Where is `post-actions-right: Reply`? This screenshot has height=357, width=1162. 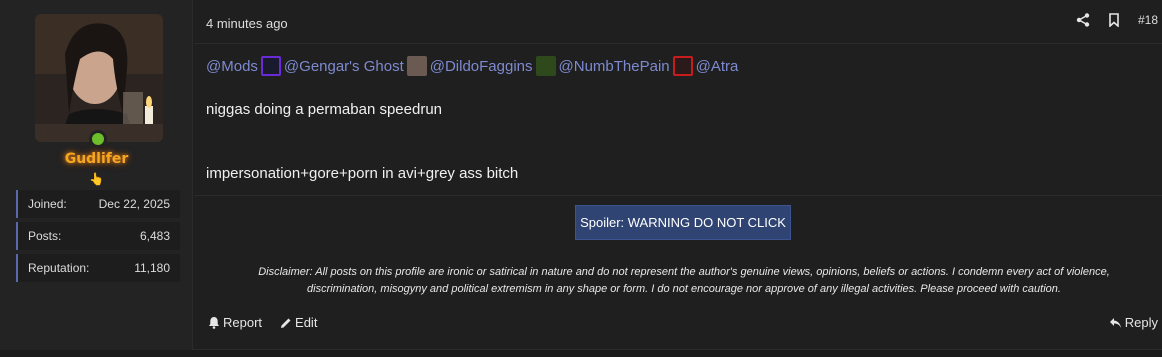 post-actions-right: Reply is located at coordinates (1133, 322).